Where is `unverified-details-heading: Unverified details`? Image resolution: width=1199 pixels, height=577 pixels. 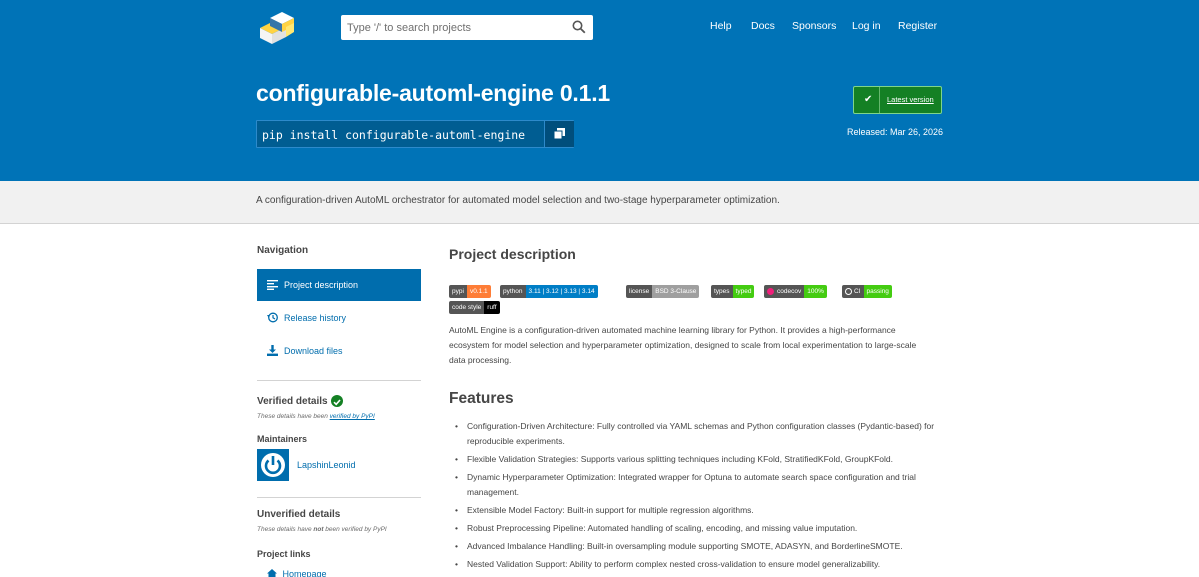
unverified-details-heading: Unverified details is located at coordinates (299, 514).